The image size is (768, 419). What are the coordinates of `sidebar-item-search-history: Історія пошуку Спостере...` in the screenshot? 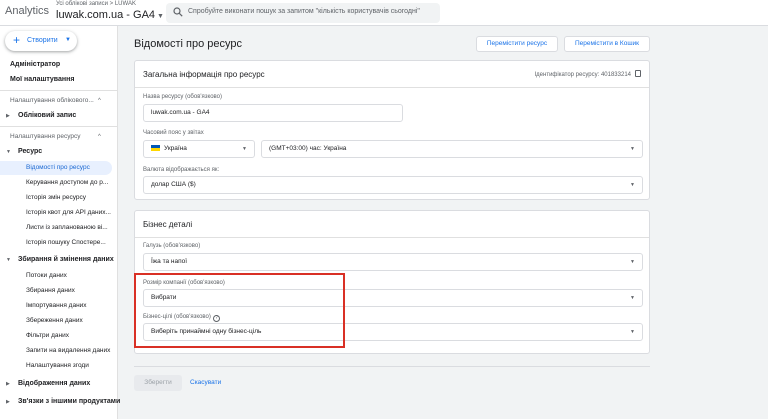 It's located at (59, 243).